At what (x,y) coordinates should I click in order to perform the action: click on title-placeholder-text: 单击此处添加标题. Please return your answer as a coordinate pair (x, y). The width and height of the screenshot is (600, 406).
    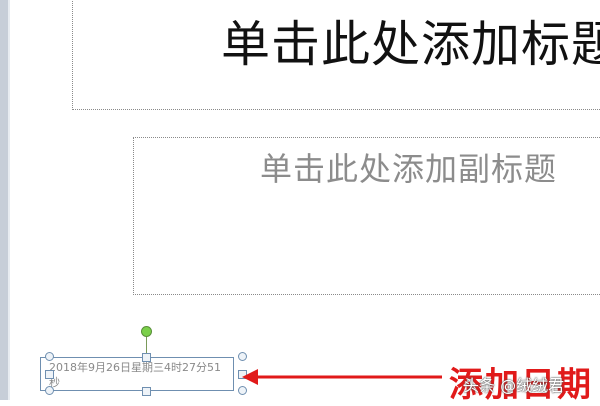
    Looking at the image, I should click on (410, 44).